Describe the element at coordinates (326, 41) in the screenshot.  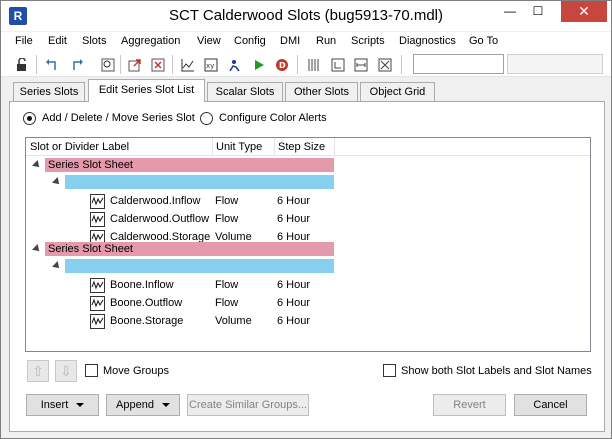
I see `menu-run: Run` at that location.